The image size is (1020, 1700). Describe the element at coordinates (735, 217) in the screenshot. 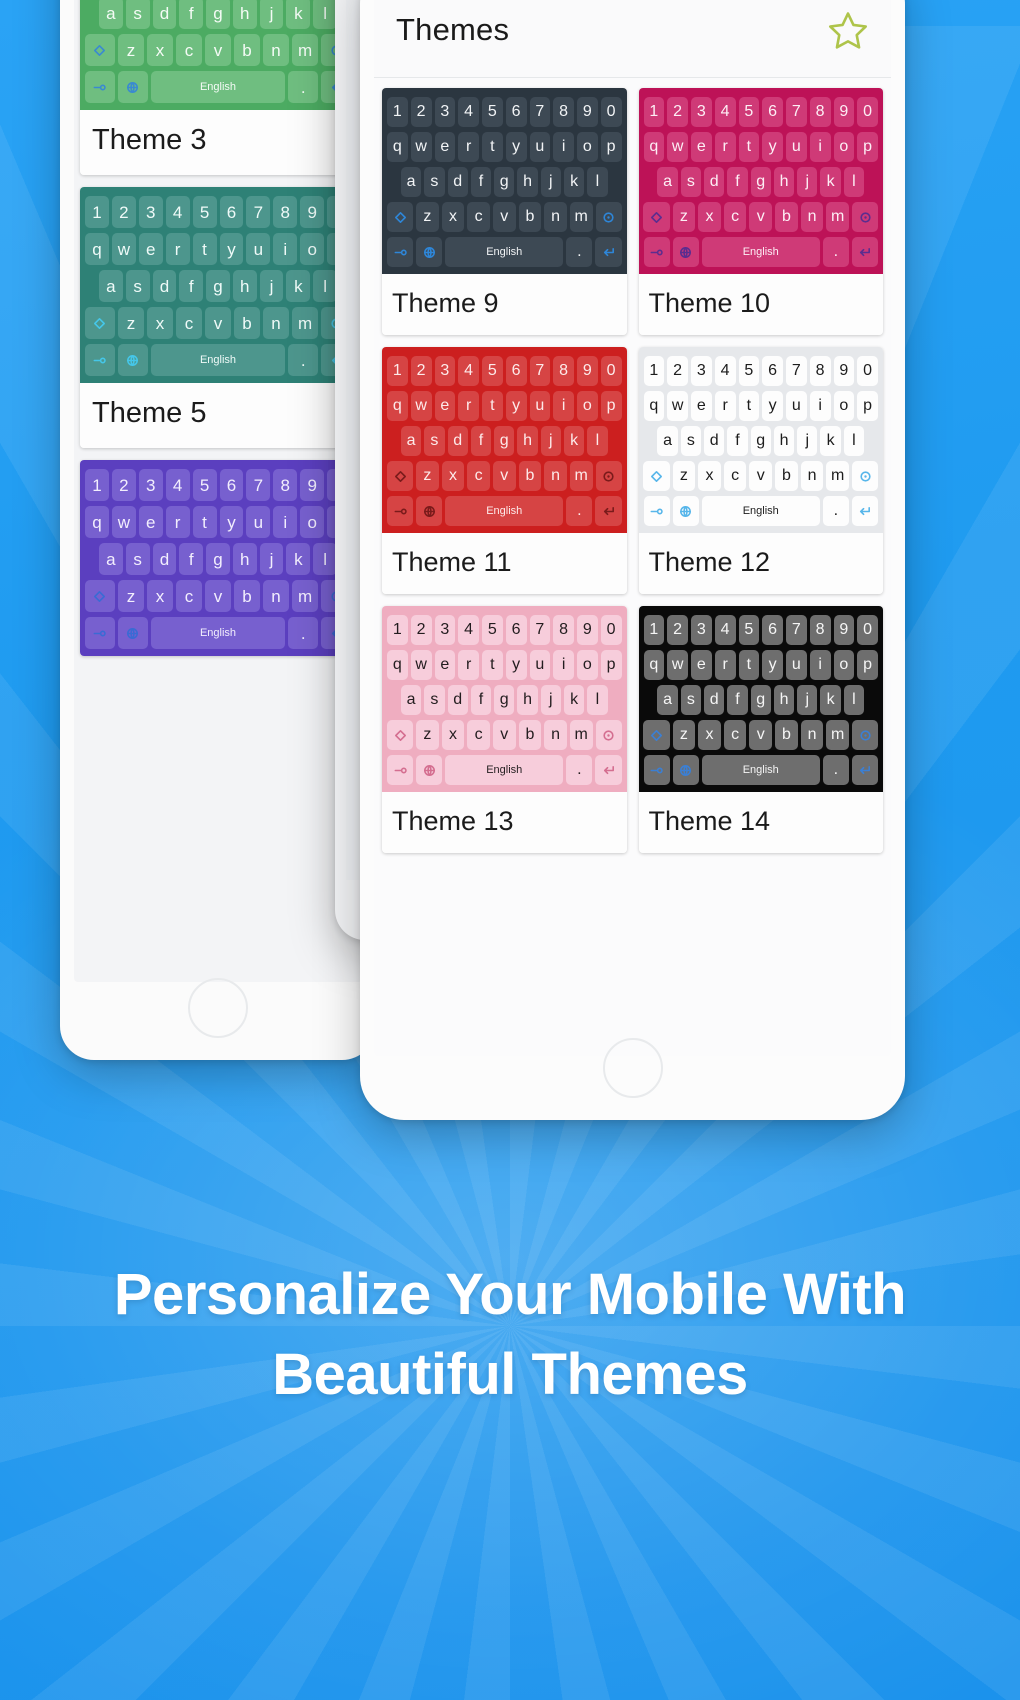

I see `key-c: c` at that location.